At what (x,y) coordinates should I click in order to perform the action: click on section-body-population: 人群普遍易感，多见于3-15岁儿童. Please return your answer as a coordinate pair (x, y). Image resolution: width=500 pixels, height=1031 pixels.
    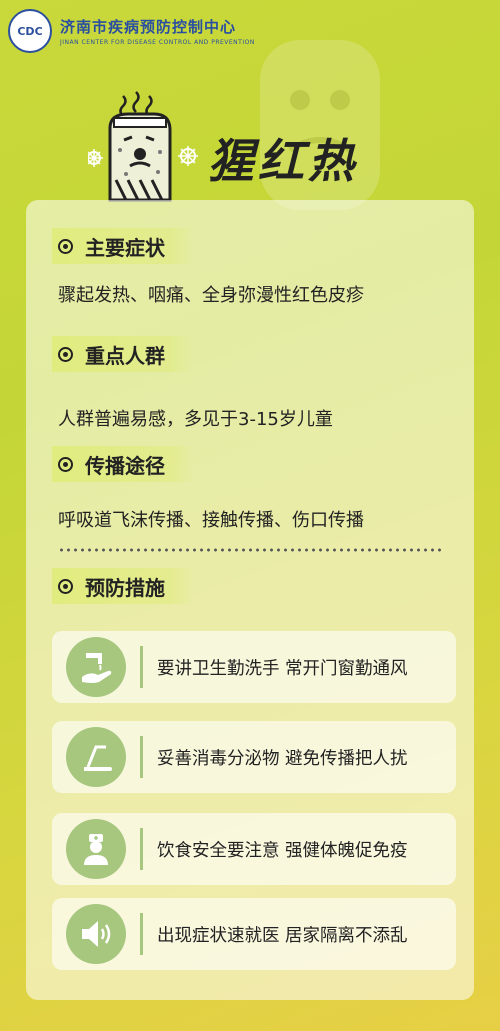
    Looking at the image, I should click on (195, 419).